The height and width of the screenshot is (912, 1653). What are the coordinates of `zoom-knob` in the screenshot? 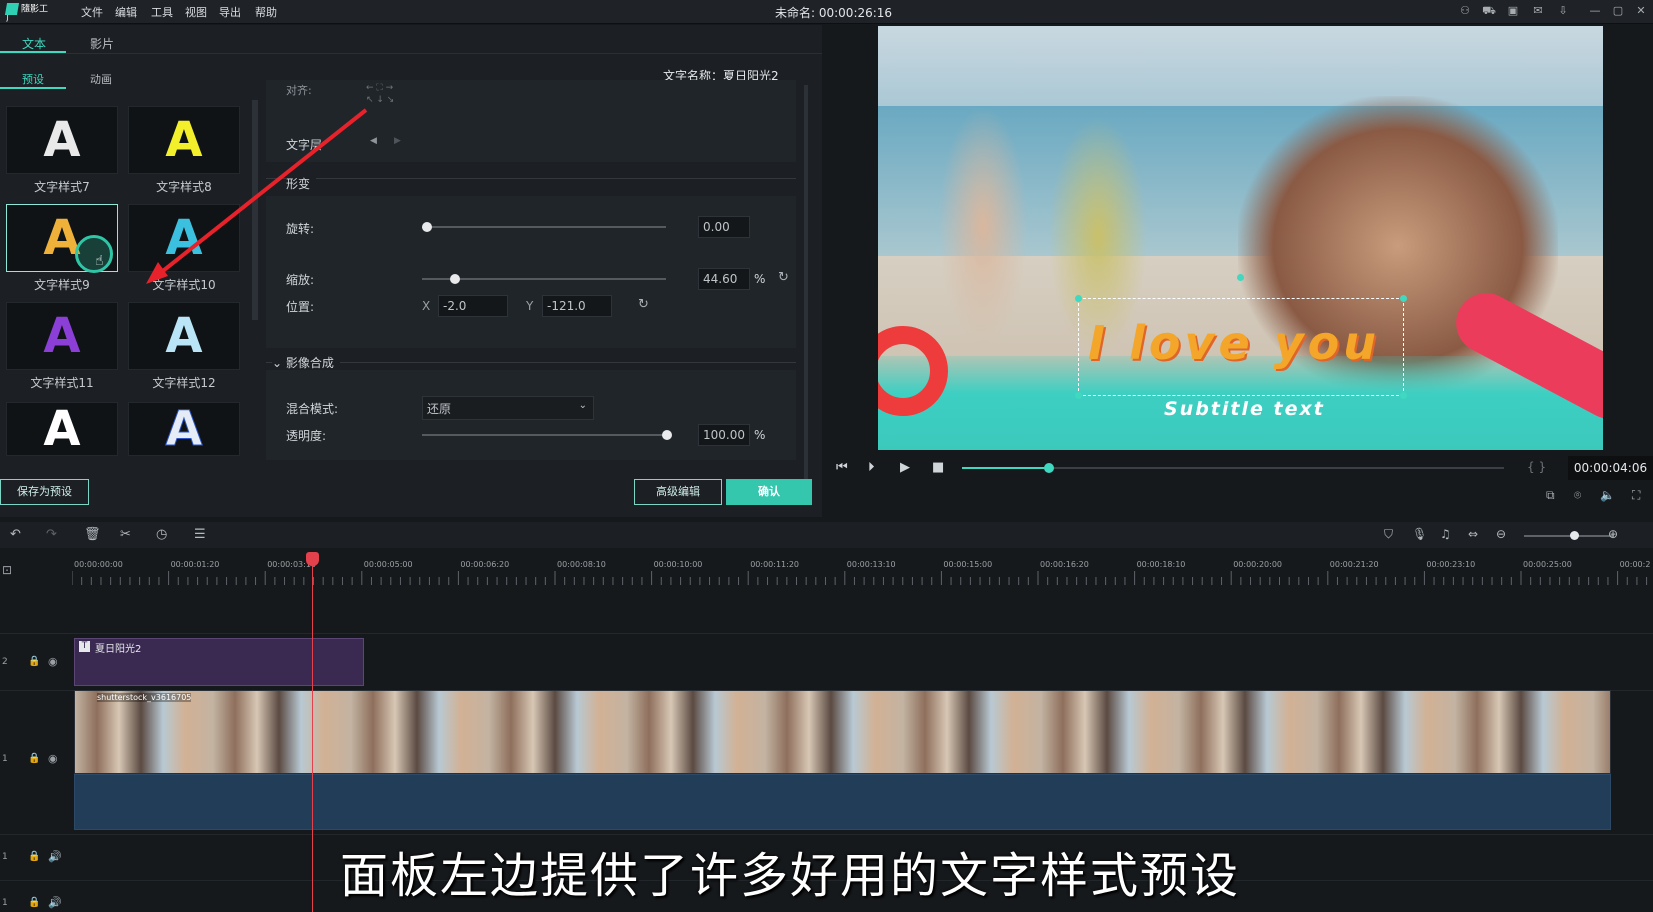 It's located at (1574, 535).